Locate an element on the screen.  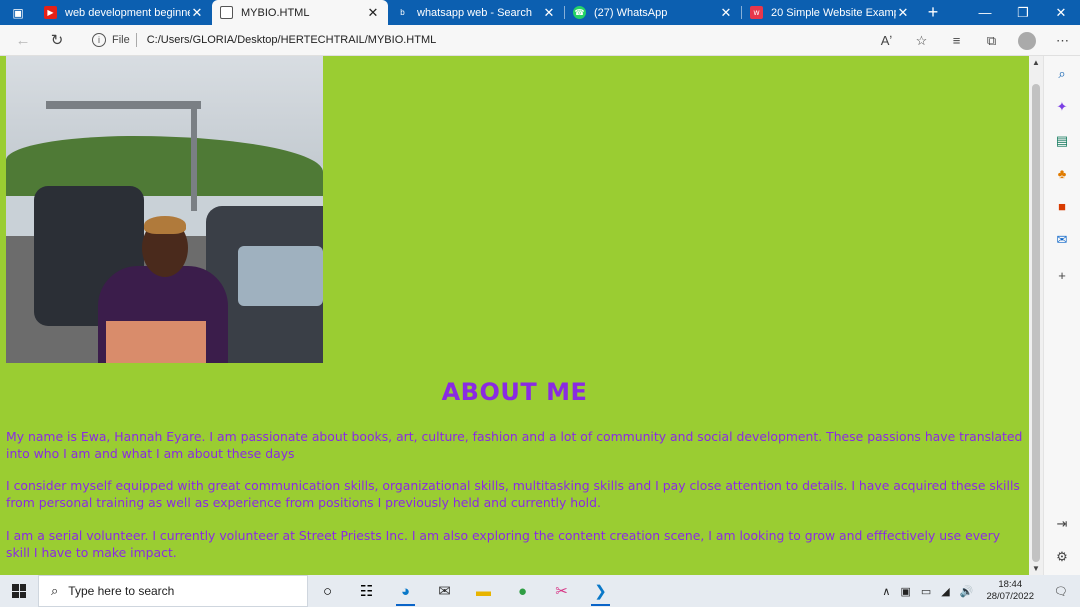
tab-title: whatsapp web - Search is located at coordinates (474, 12).